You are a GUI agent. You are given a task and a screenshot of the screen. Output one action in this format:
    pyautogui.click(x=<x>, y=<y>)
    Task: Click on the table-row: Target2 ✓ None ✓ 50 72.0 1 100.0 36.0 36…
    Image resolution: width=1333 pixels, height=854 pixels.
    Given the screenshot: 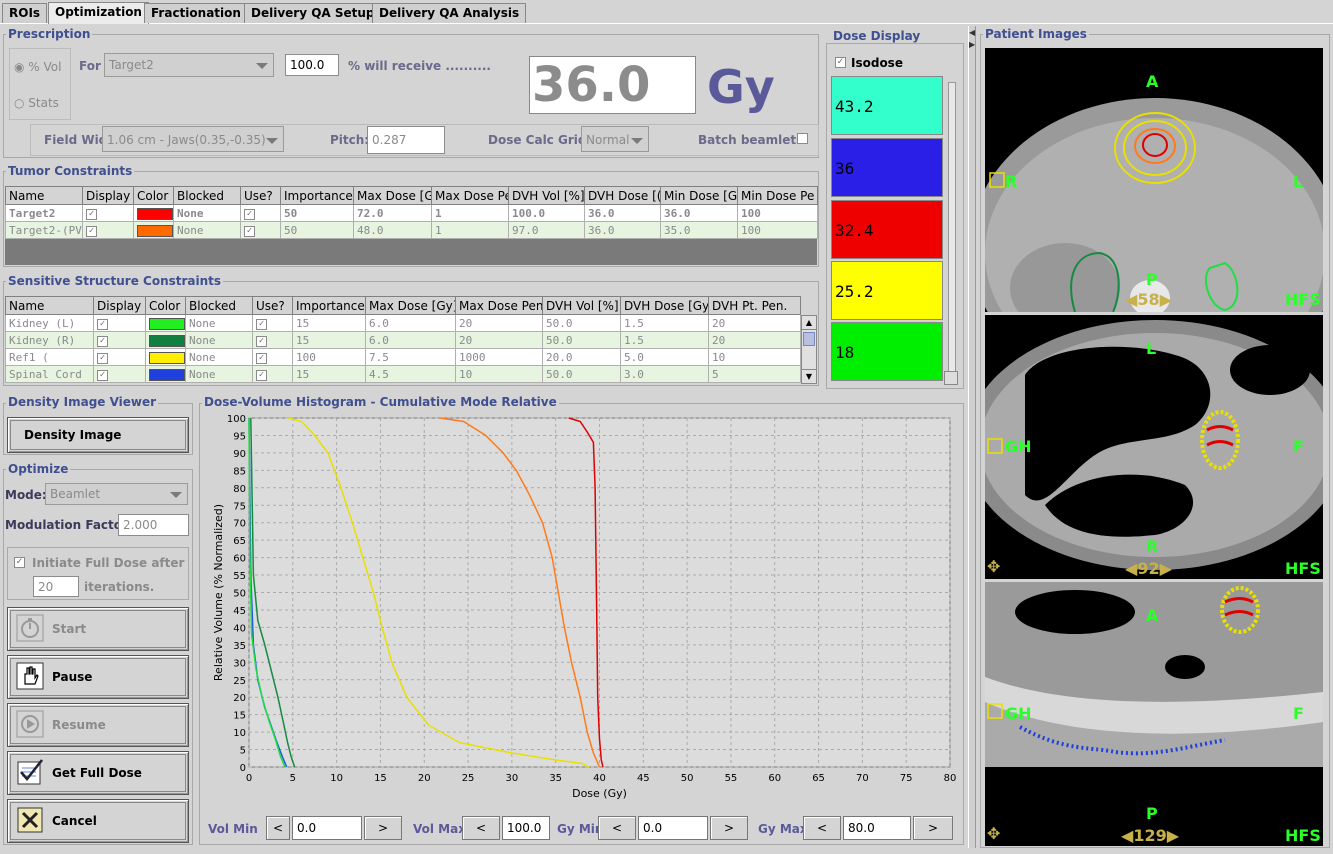 What is the action you would take?
    pyautogui.click(x=411, y=213)
    